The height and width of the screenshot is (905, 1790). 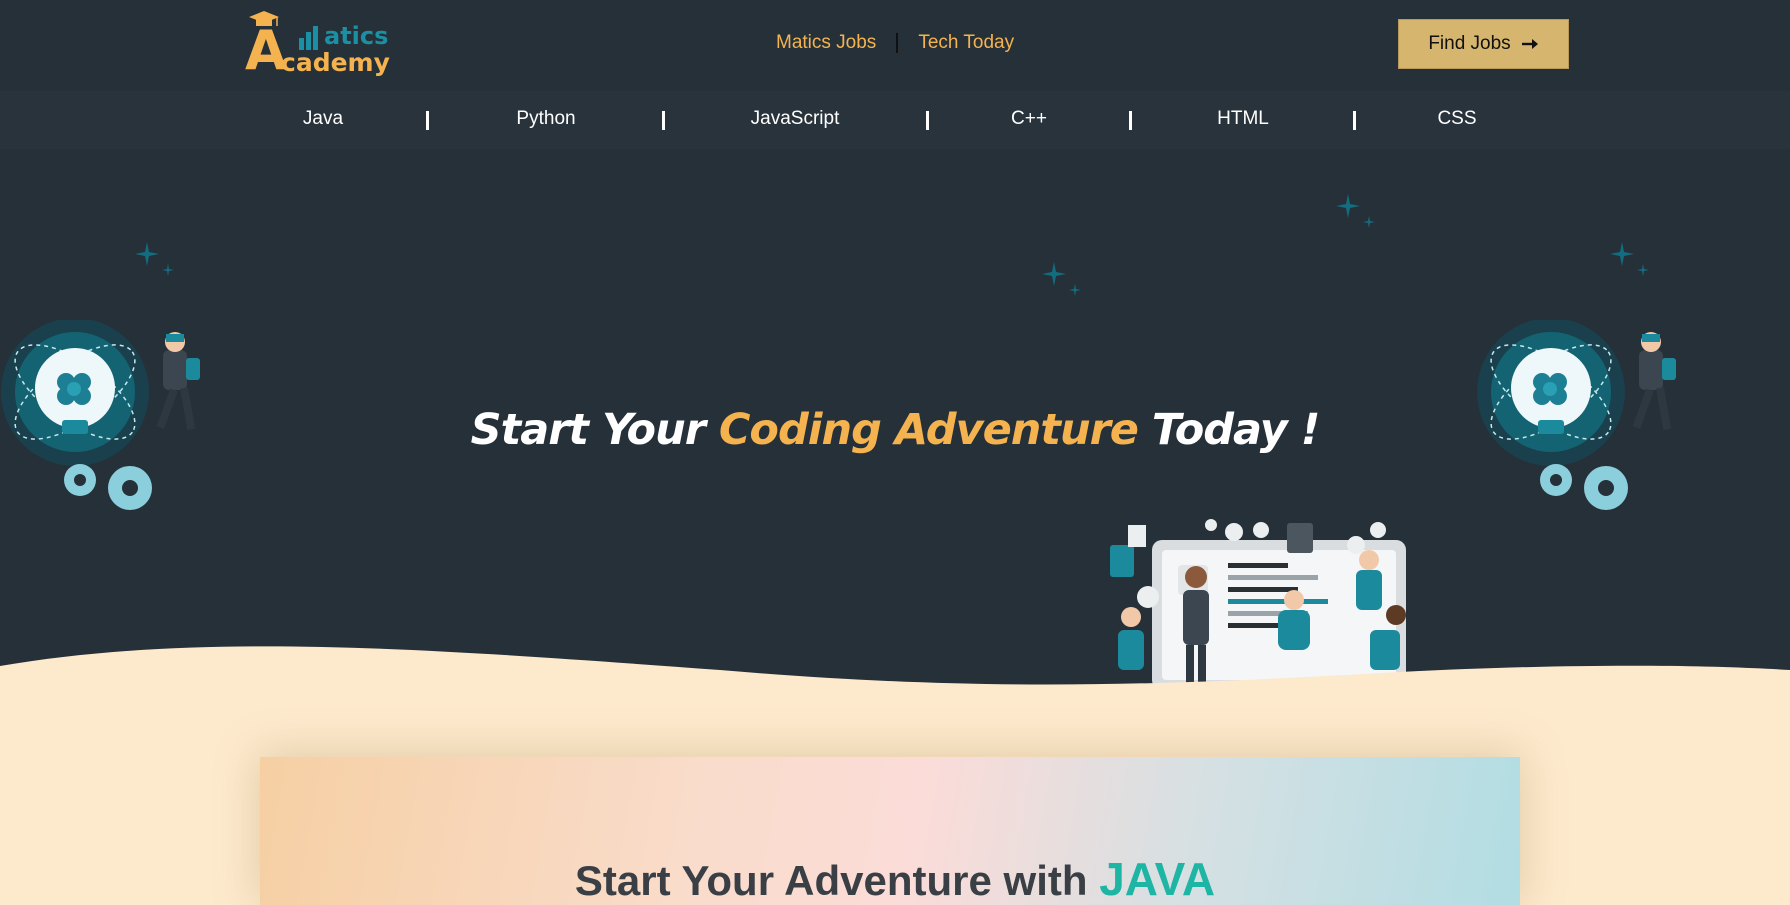 I want to click on language-nav, so click(x=895, y=120).